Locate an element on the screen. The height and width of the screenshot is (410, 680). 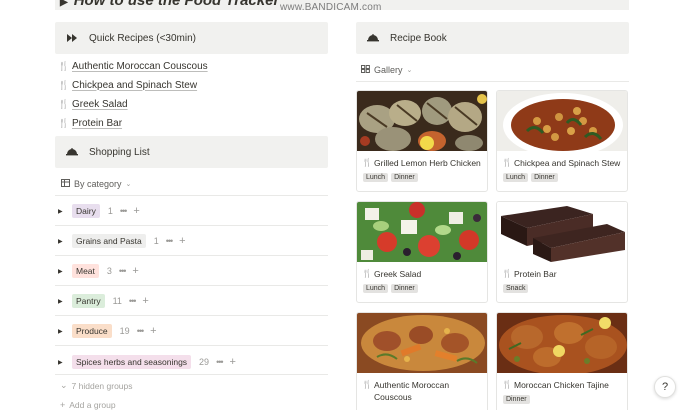
group-grains-and-pasta: ▶ Grains and Pasta 1 ••• + is located at coordinates (122, 241).